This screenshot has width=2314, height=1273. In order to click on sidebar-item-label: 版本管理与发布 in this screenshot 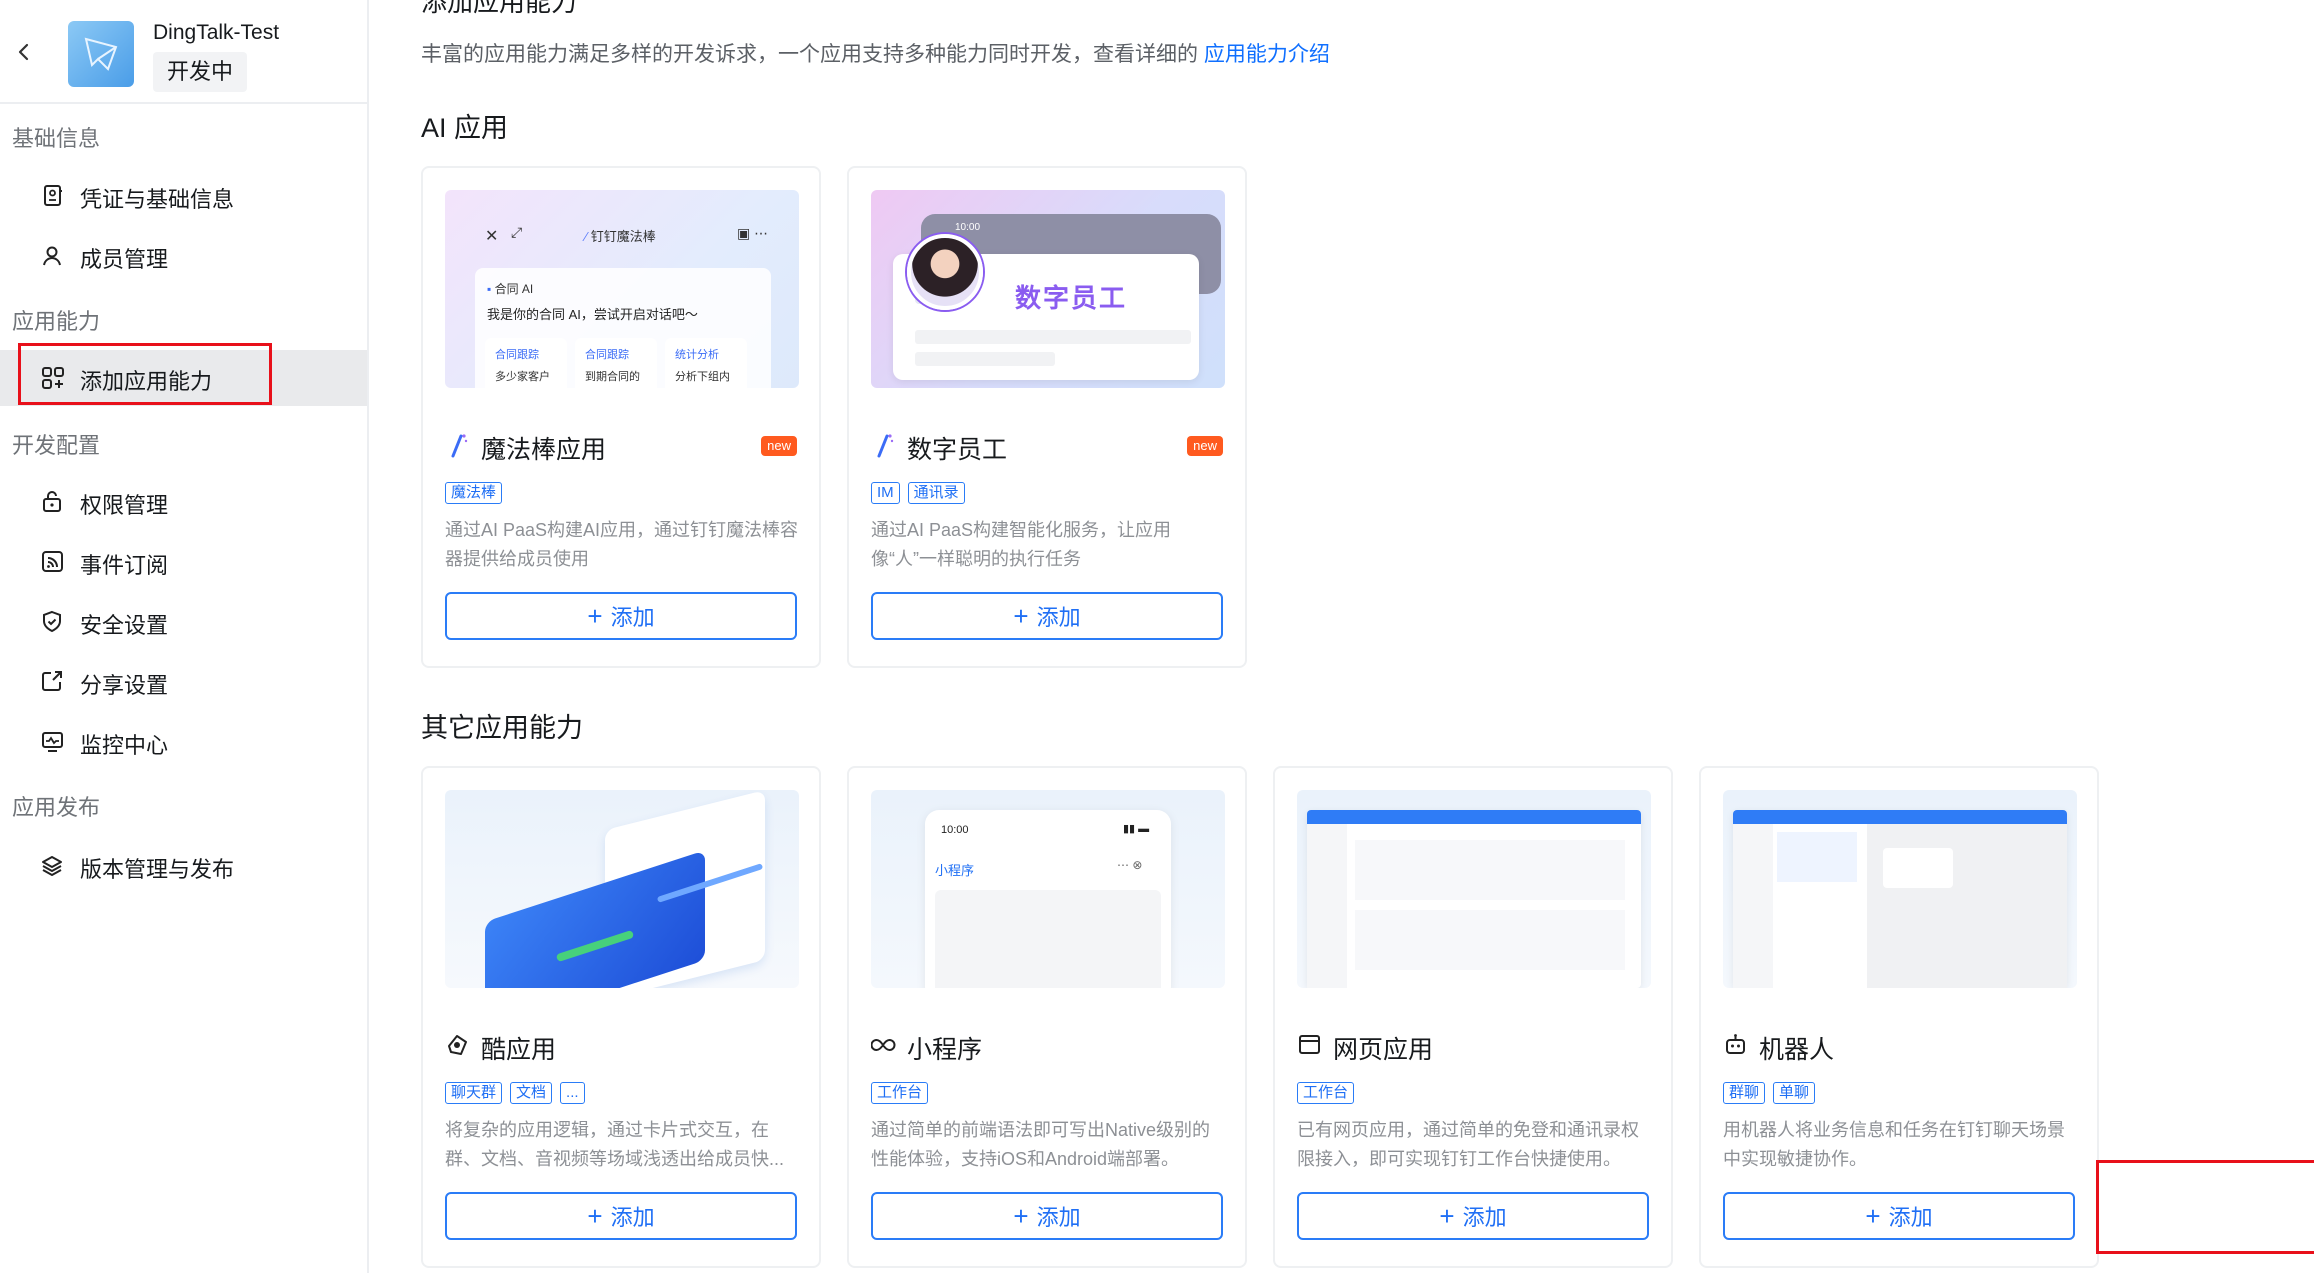, I will do `click(157, 869)`.